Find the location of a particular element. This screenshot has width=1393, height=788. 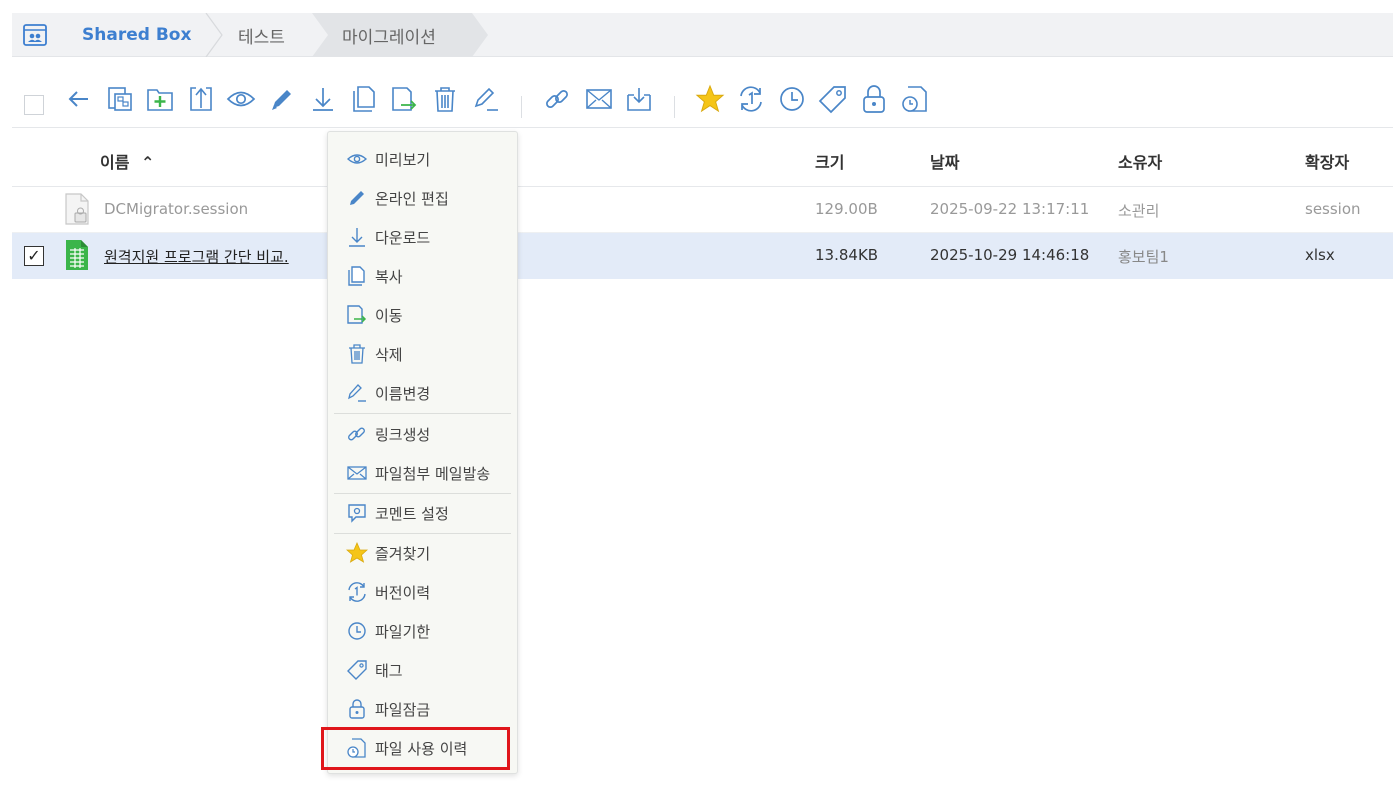

menu-item-comment-settings: 코멘트 설정 is located at coordinates (422, 513).